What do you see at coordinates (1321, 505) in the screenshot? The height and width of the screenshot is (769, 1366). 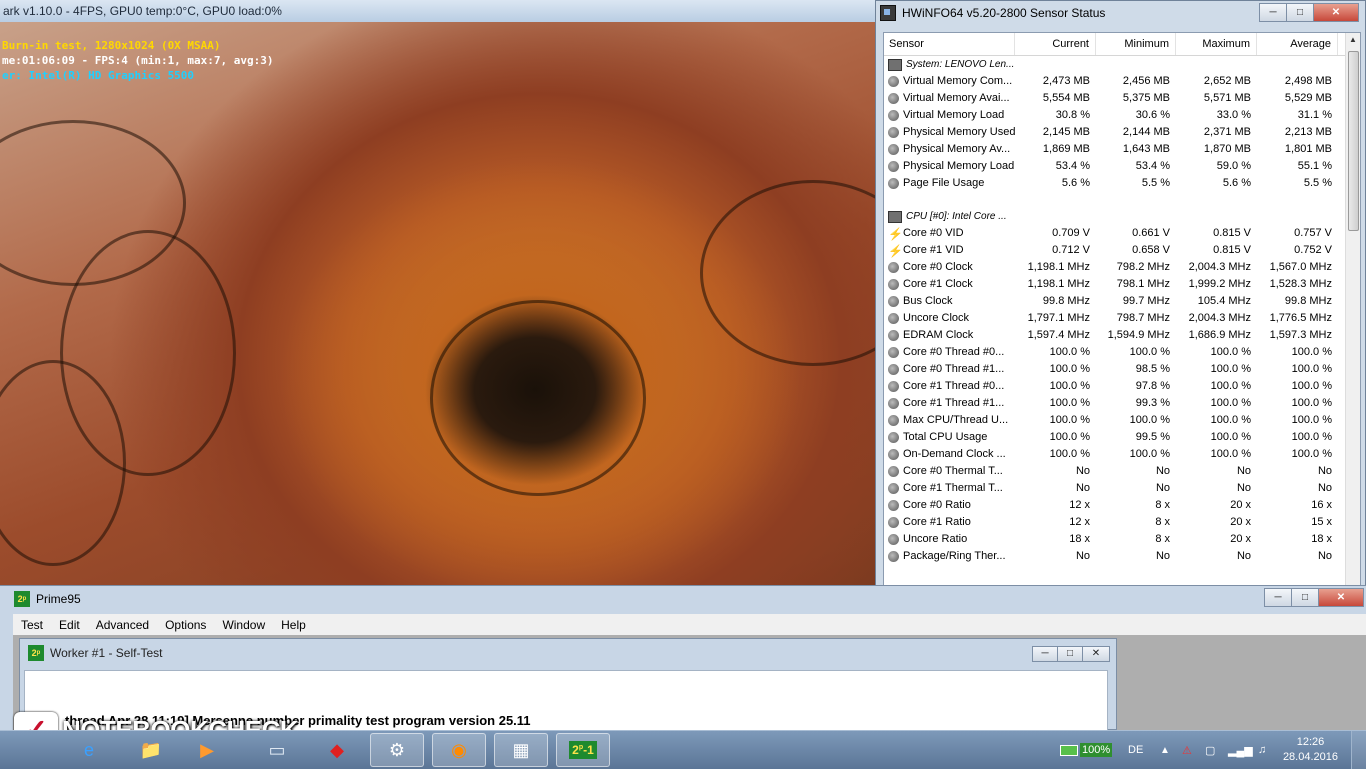 I see `sensor-average-value: 16 x` at bounding box center [1321, 505].